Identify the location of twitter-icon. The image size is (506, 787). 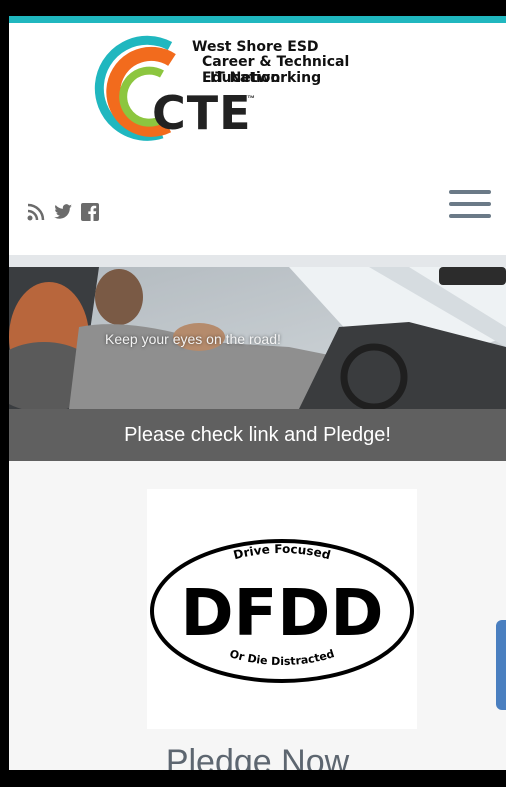
(63, 214).